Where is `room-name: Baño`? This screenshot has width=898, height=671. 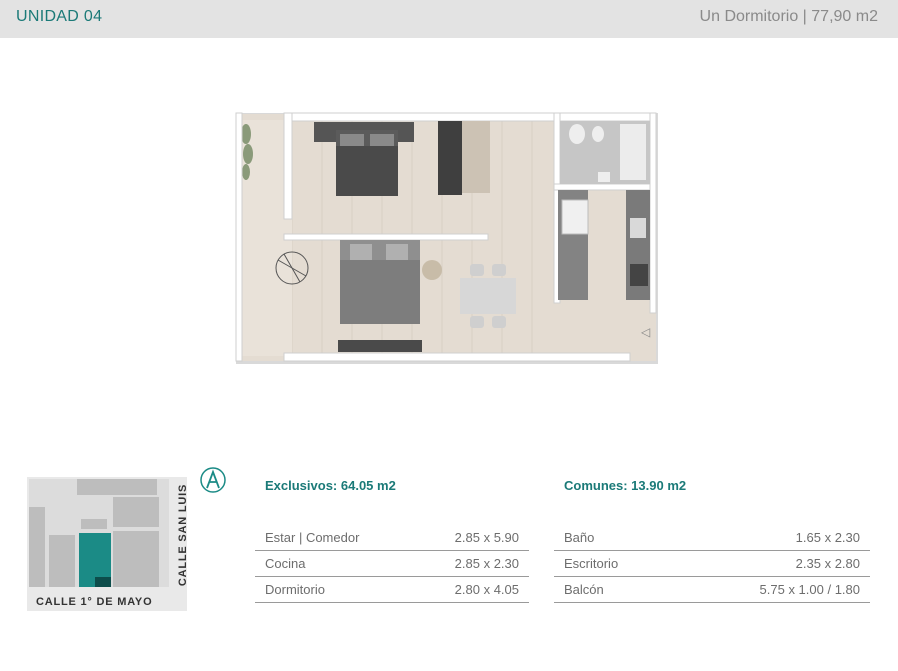
room-name: Baño is located at coordinates (579, 537).